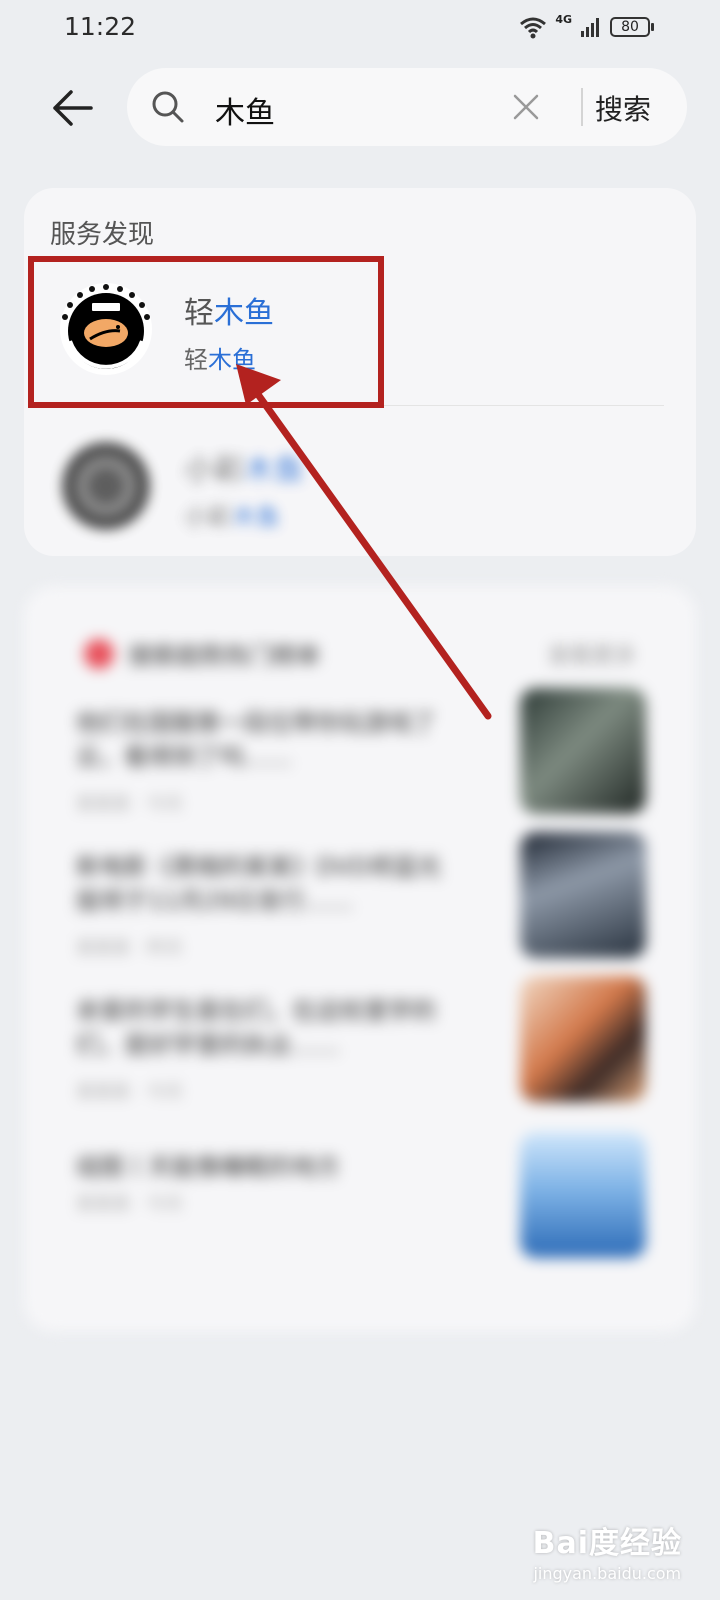 The image size is (720, 1600). I want to click on search-input: 木鱼, so click(245, 110).